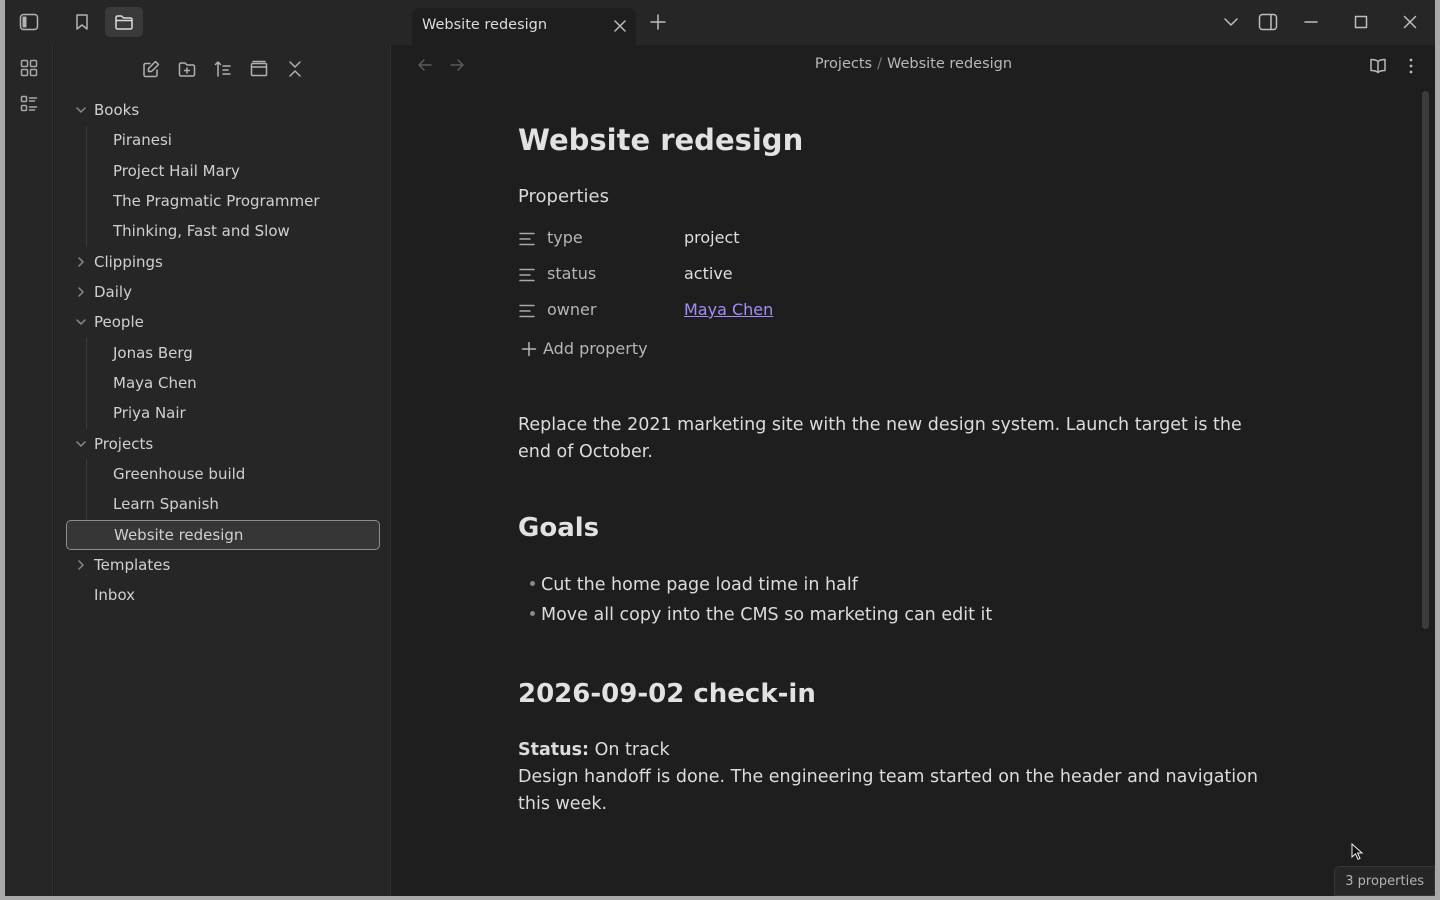 This screenshot has height=900, width=1440. Describe the element at coordinates (223, 565) in the screenshot. I see `folder-item-templates: Templates` at that location.